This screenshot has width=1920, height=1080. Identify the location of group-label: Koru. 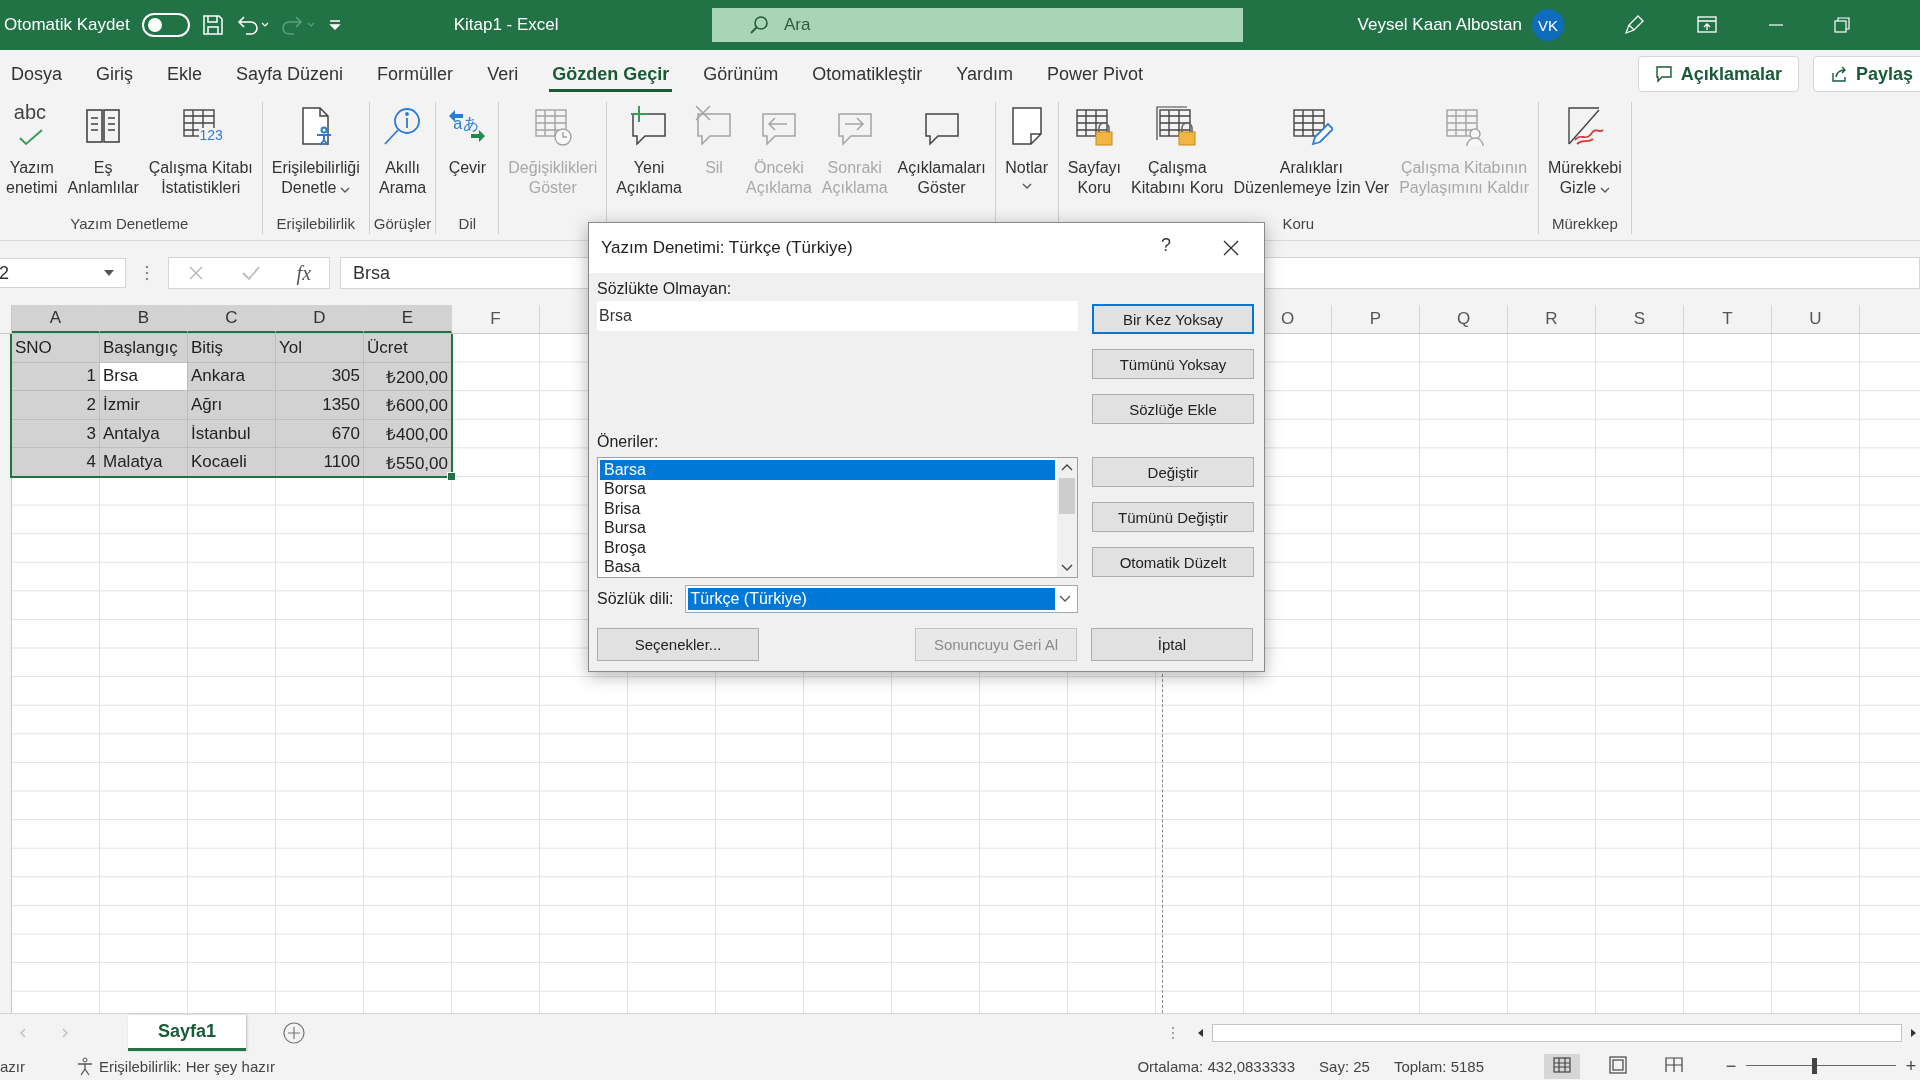
(1298, 224).